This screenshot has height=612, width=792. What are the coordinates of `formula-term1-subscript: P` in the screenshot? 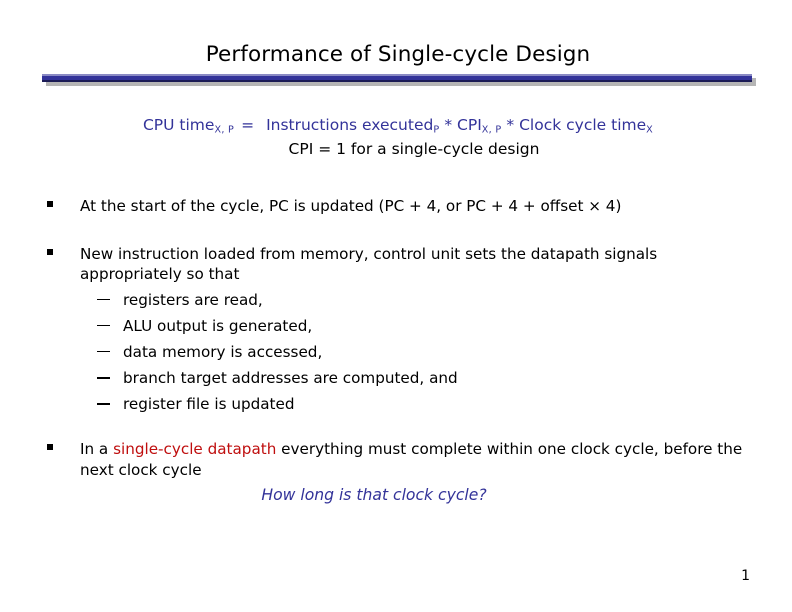 It's located at (436, 130).